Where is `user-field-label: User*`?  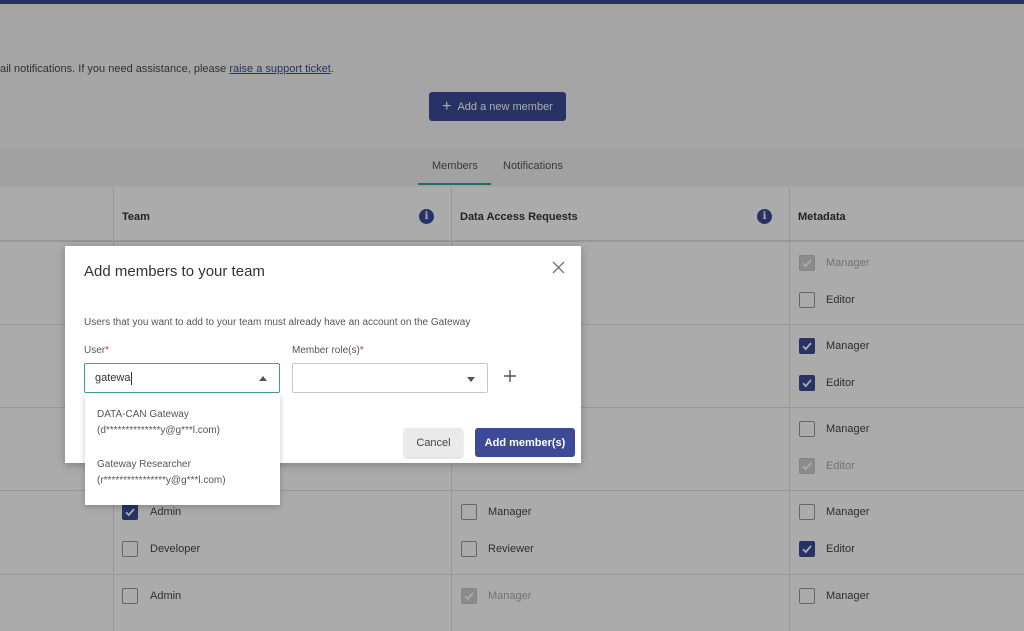 user-field-label: User* is located at coordinates (96, 350).